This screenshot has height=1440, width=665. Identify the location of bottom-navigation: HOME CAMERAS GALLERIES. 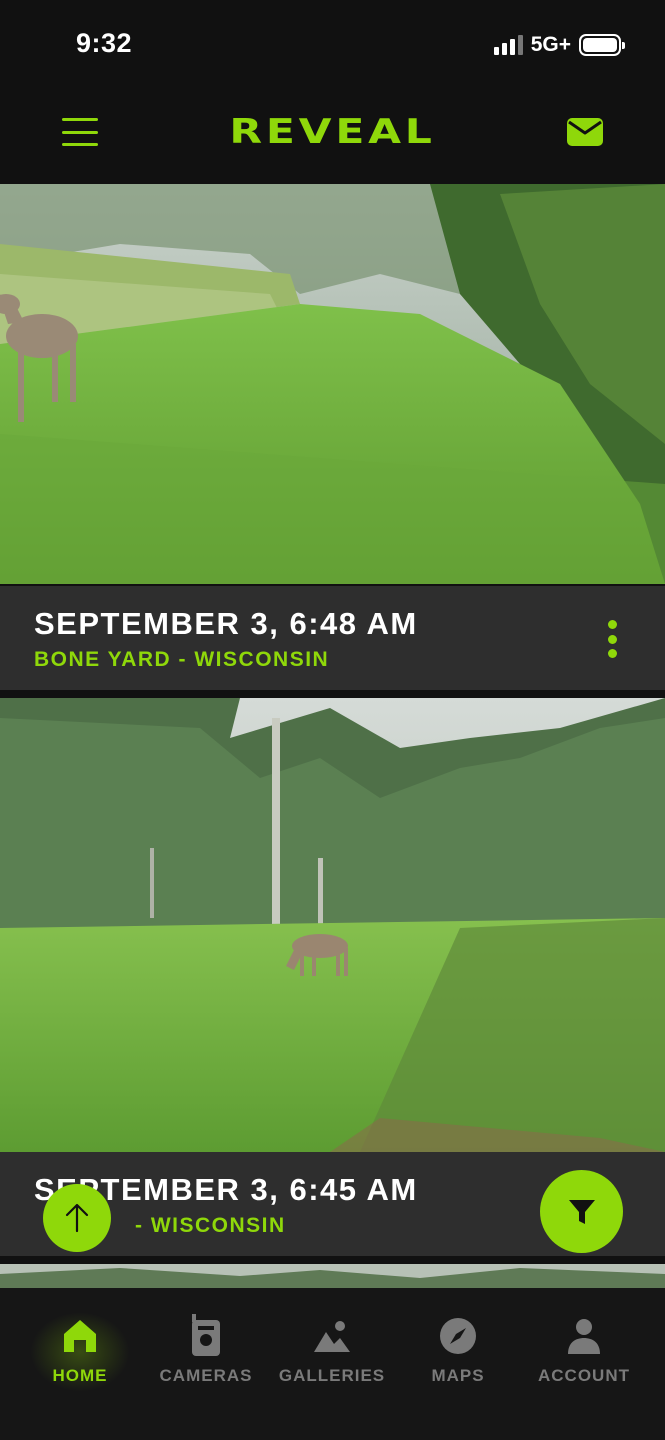
(332, 1364).